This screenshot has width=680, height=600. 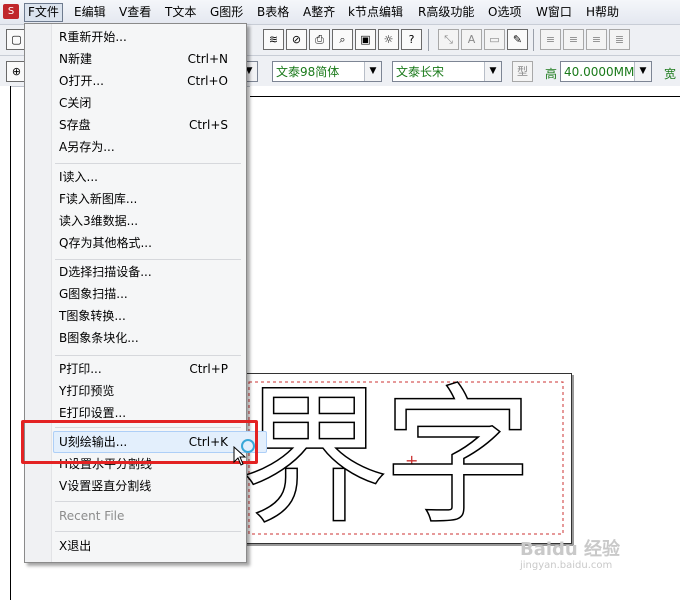 I want to click on italic-frame-icon: ⊘, so click(x=296, y=39).